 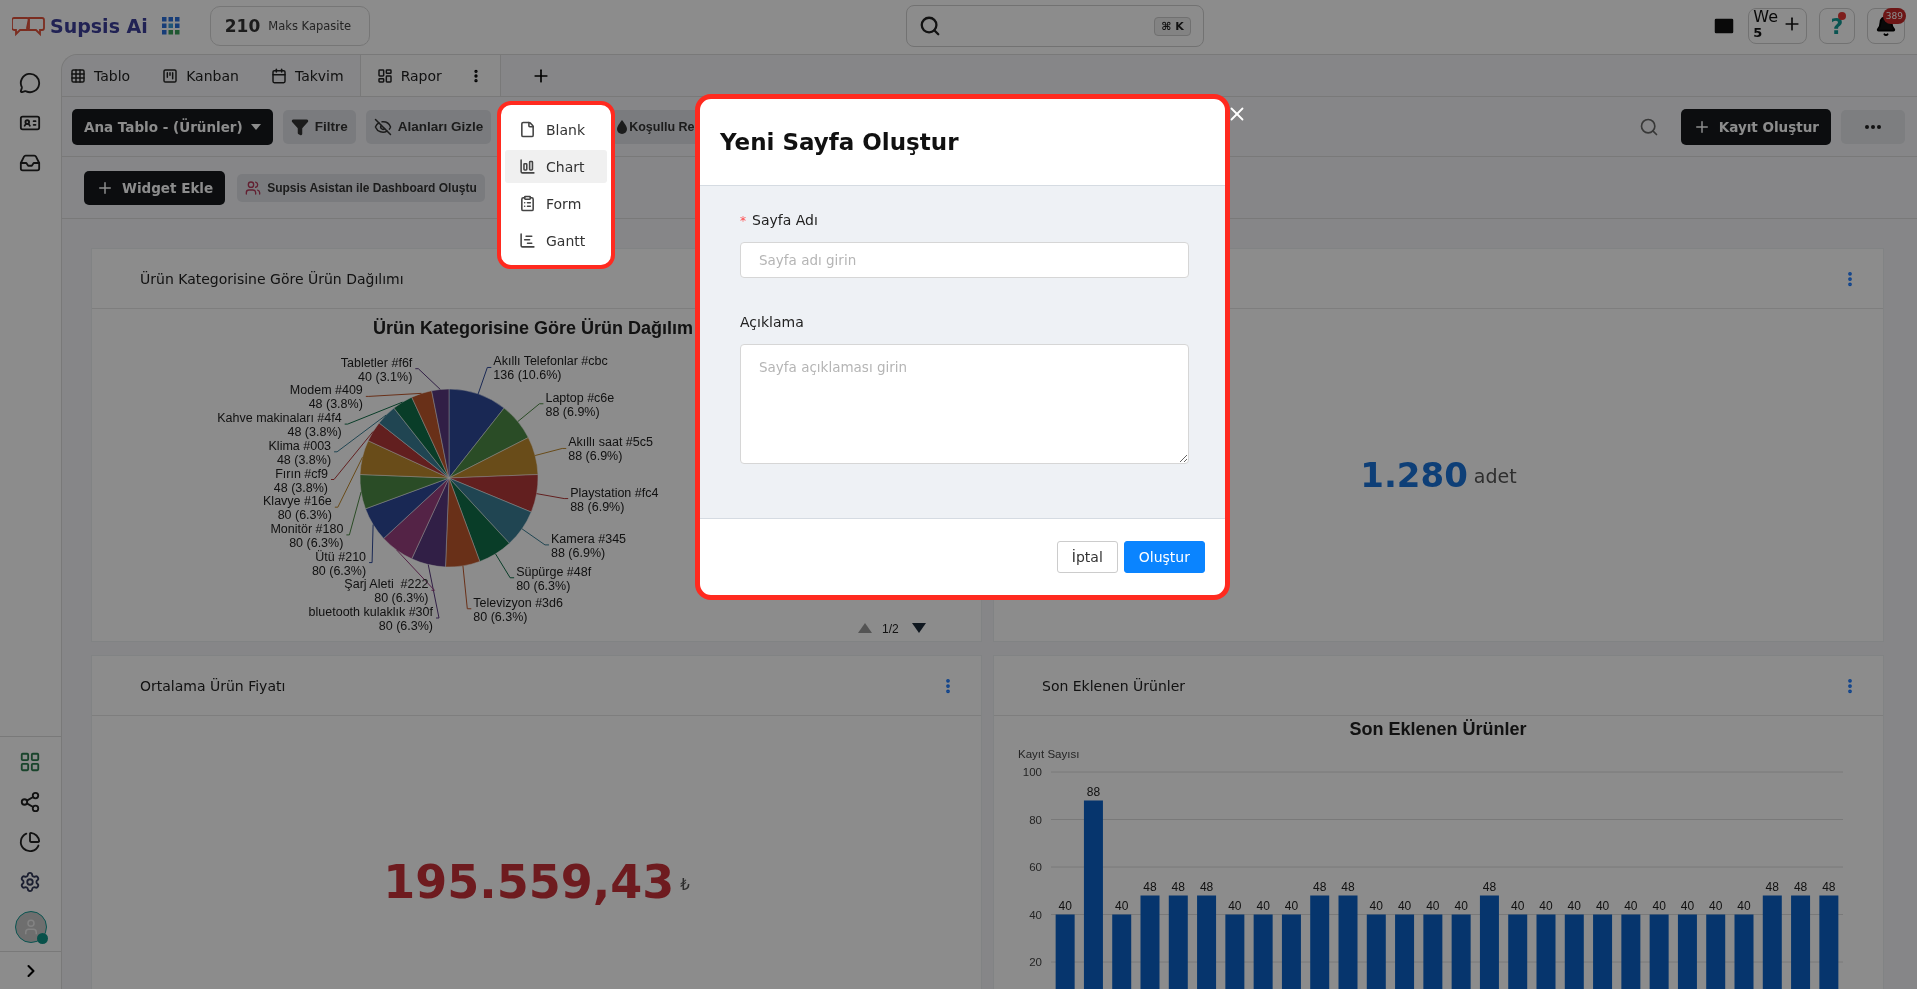 I want to click on view-tab: Takvim, so click(x=307, y=75).